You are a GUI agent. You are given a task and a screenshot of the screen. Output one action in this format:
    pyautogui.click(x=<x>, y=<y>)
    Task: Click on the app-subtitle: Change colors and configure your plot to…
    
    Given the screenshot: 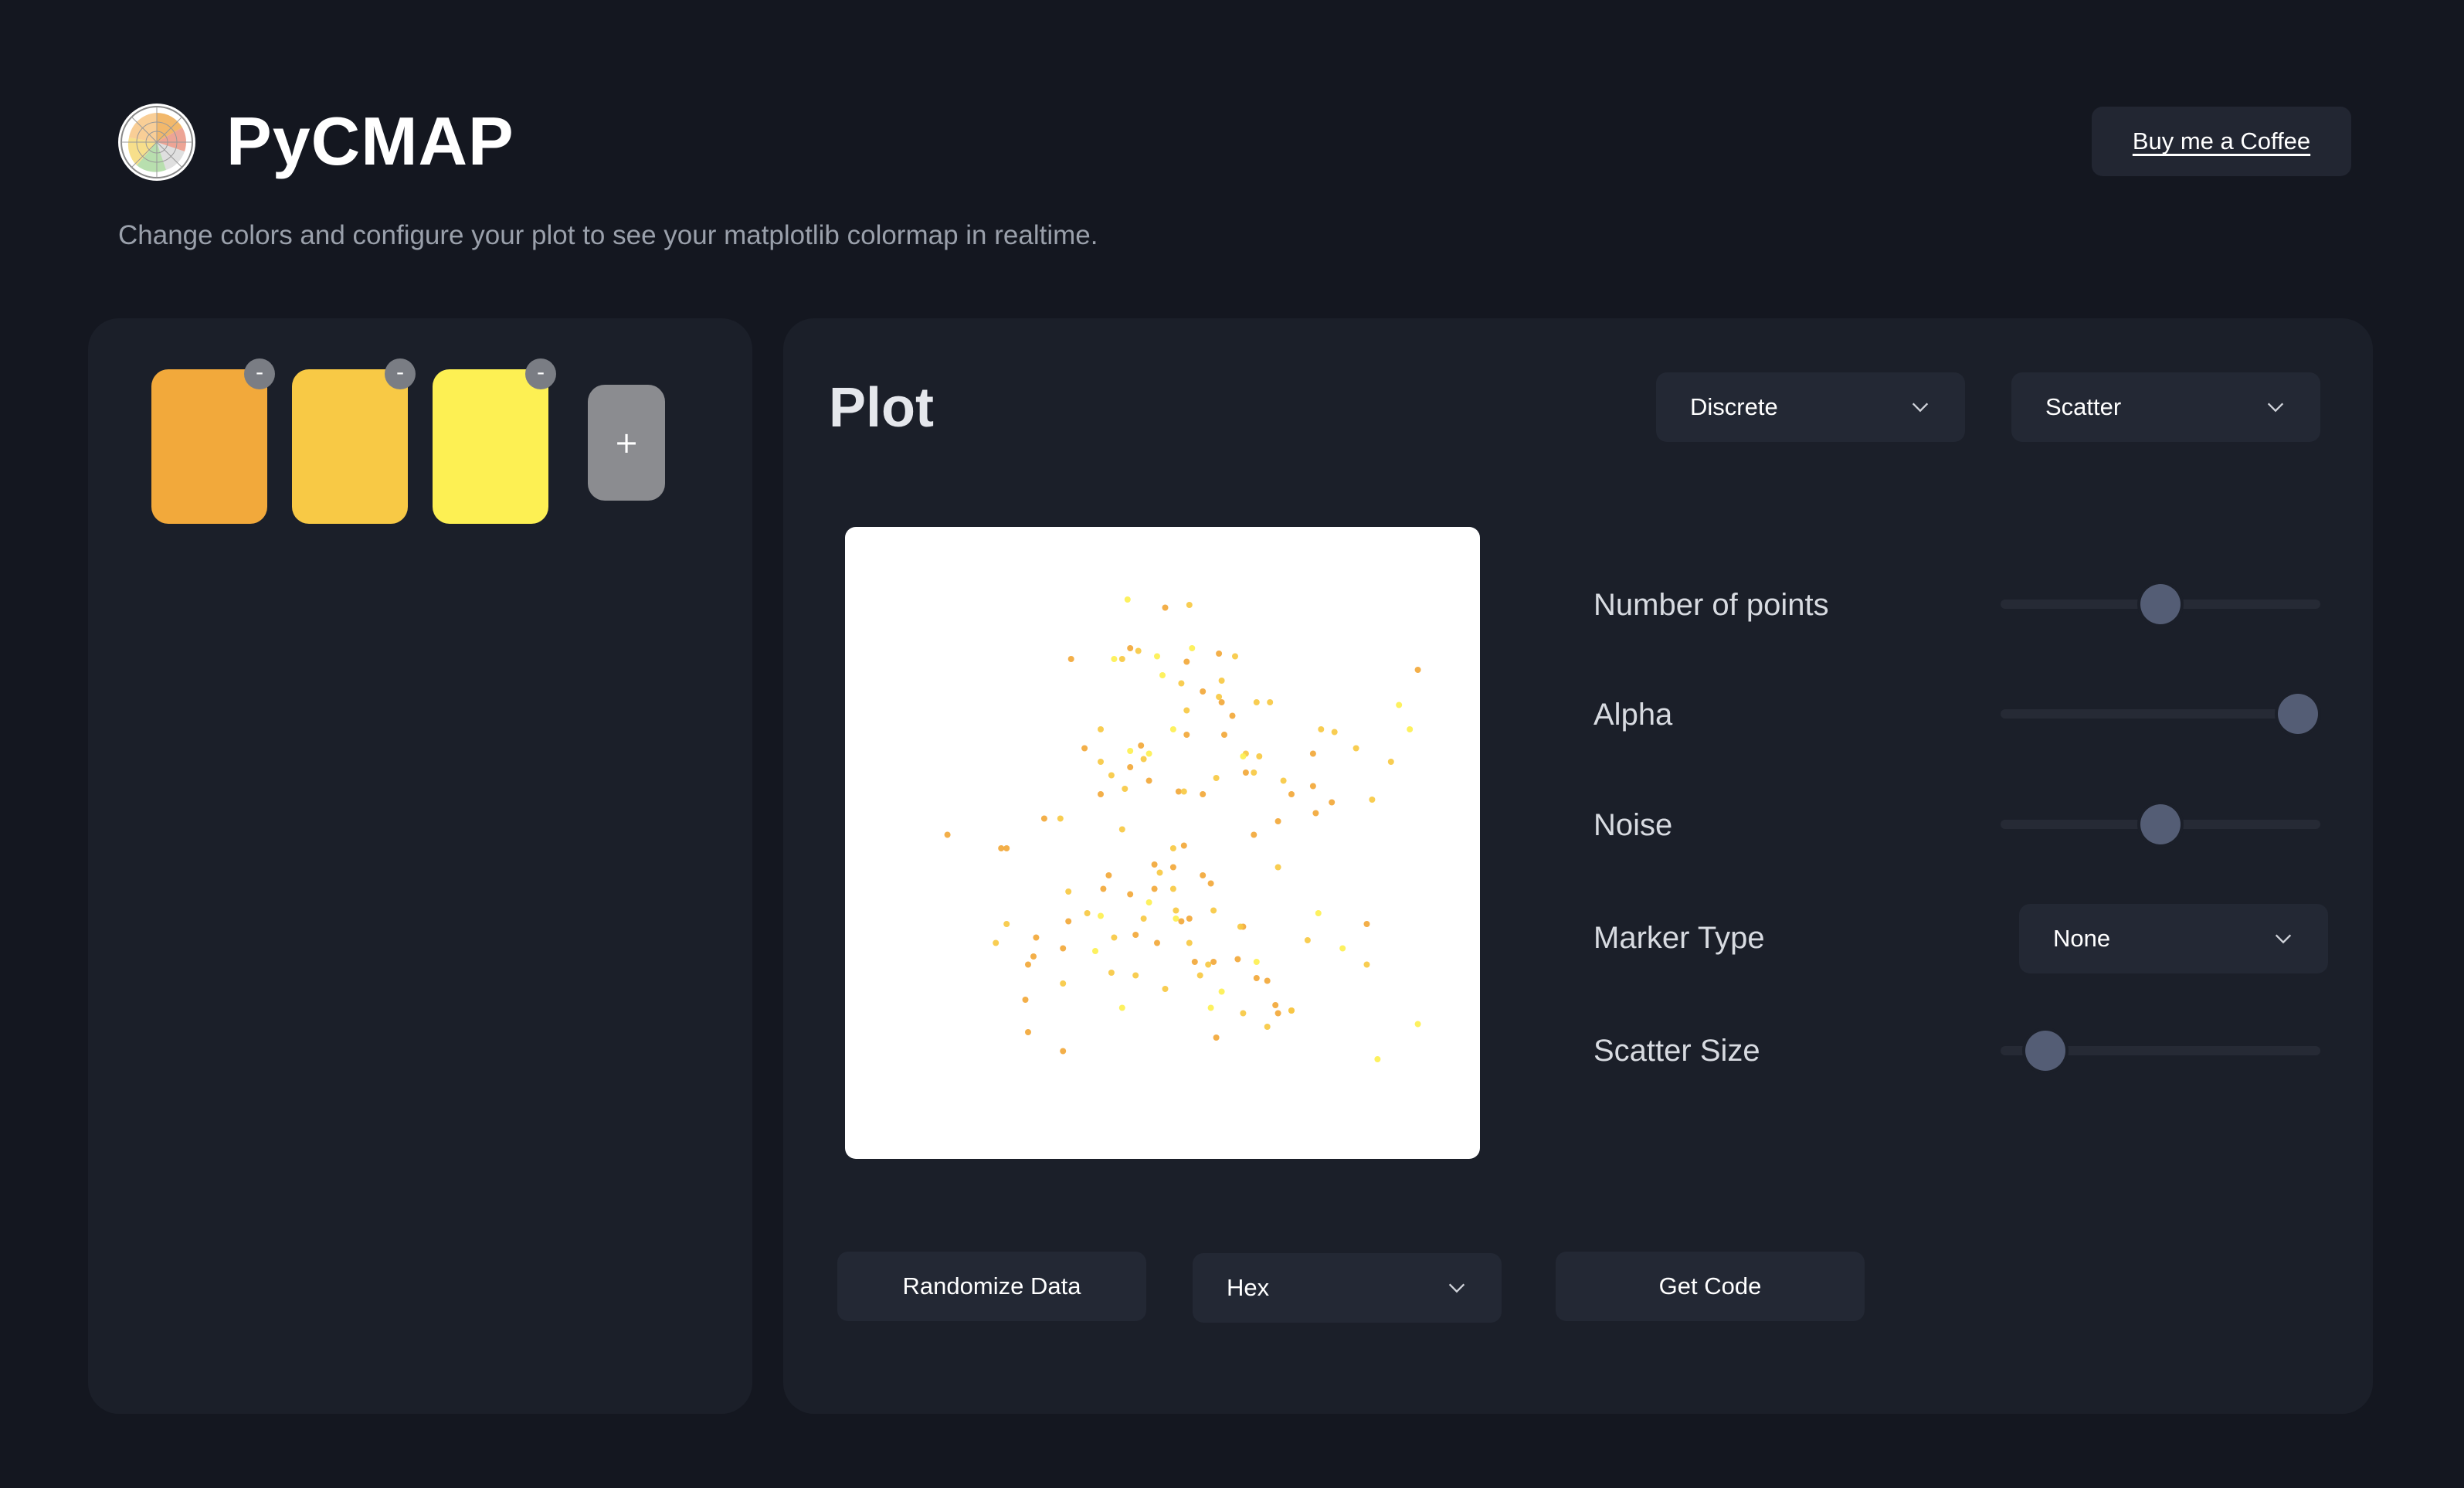 What is the action you would take?
    pyautogui.click(x=608, y=235)
    